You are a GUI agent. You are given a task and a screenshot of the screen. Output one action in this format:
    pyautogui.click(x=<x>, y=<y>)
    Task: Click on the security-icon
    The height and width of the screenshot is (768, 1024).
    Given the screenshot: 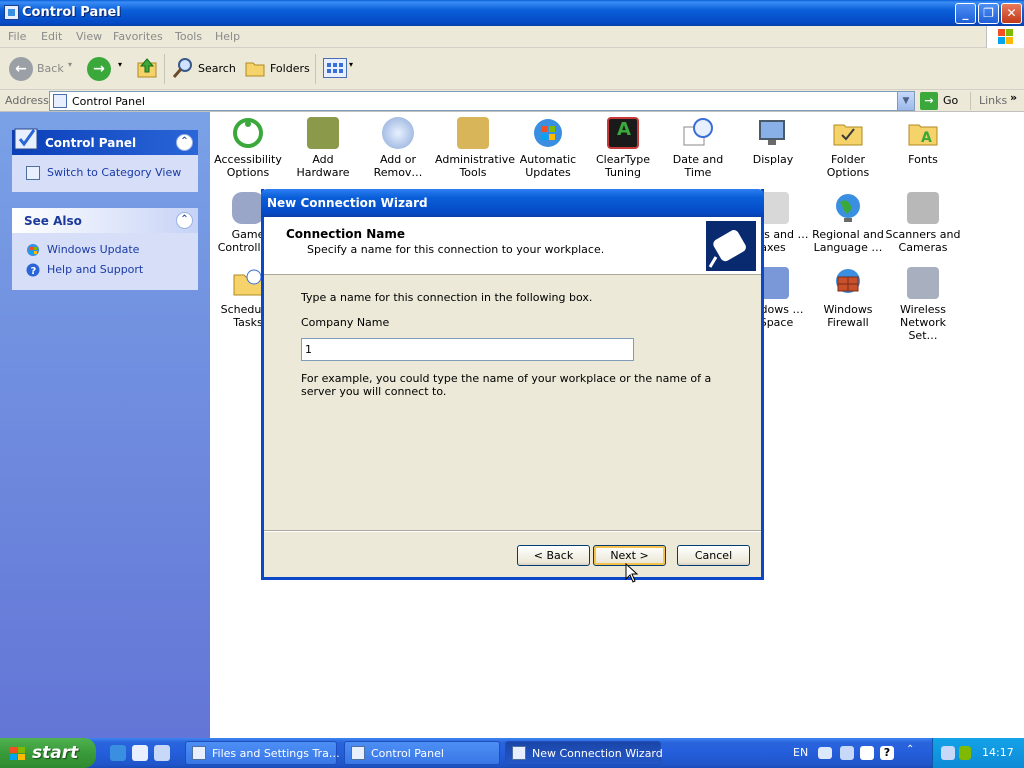 What is the action you would take?
    pyautogui.click(x=965, y=753)
    